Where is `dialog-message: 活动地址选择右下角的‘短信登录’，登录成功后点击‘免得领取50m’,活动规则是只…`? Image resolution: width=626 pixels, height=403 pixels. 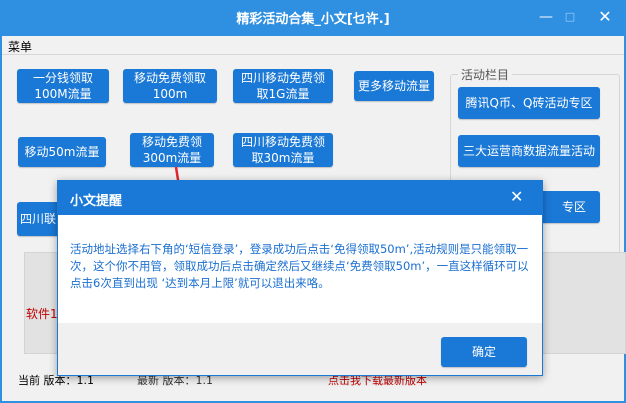
dialog-message: 活动地址选择右下角的‘短信登录’，登录成功后点击‘免得领取50m’,活动规则是只… is located at coordinates (299, 266).